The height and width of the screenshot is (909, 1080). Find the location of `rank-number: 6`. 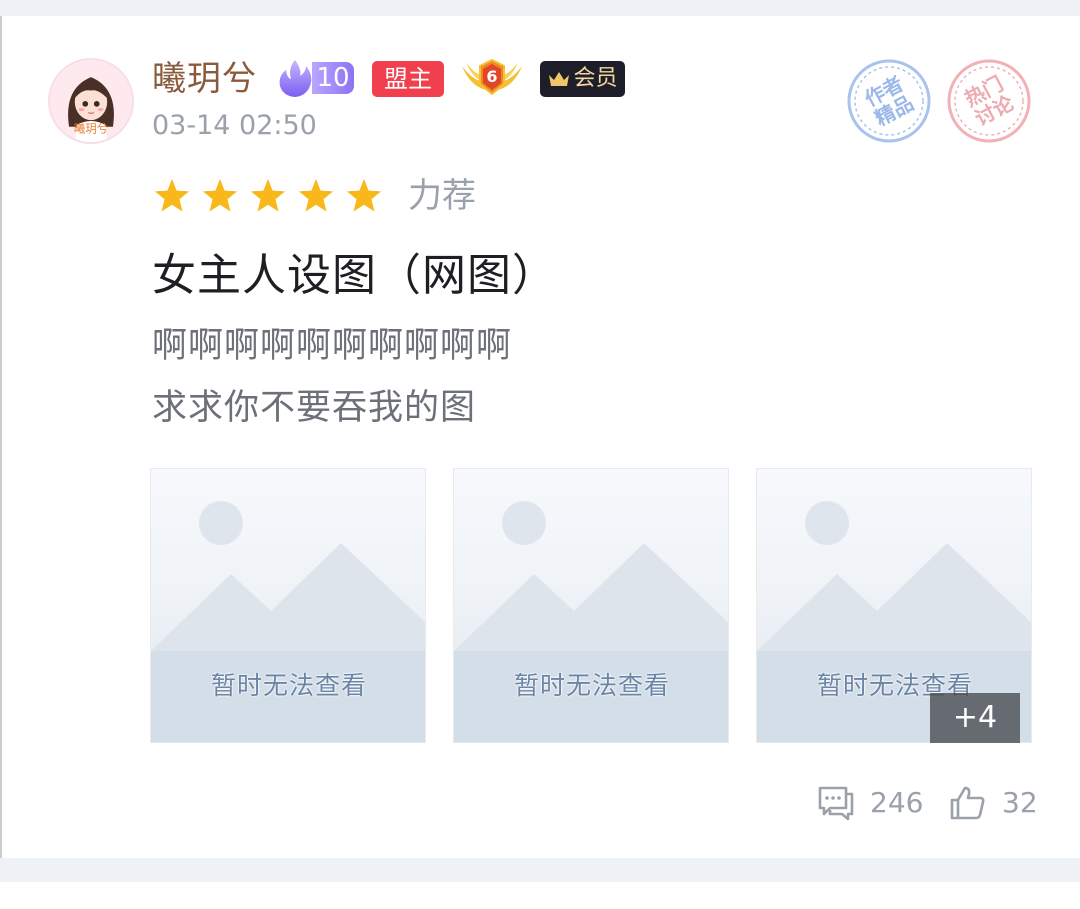

rank-number: 6 is located at coordinates (492, 76).